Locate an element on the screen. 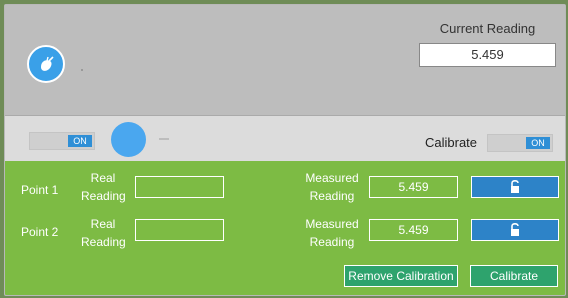 Image resolution: width=568 pixels, height=298 pixels. fruit-logo-icon is located at coordinates (46, 64).